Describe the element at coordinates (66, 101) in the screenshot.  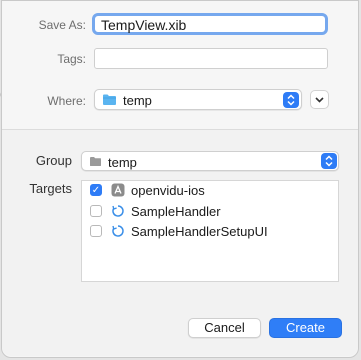
I see `where-label: Where:` at that location.